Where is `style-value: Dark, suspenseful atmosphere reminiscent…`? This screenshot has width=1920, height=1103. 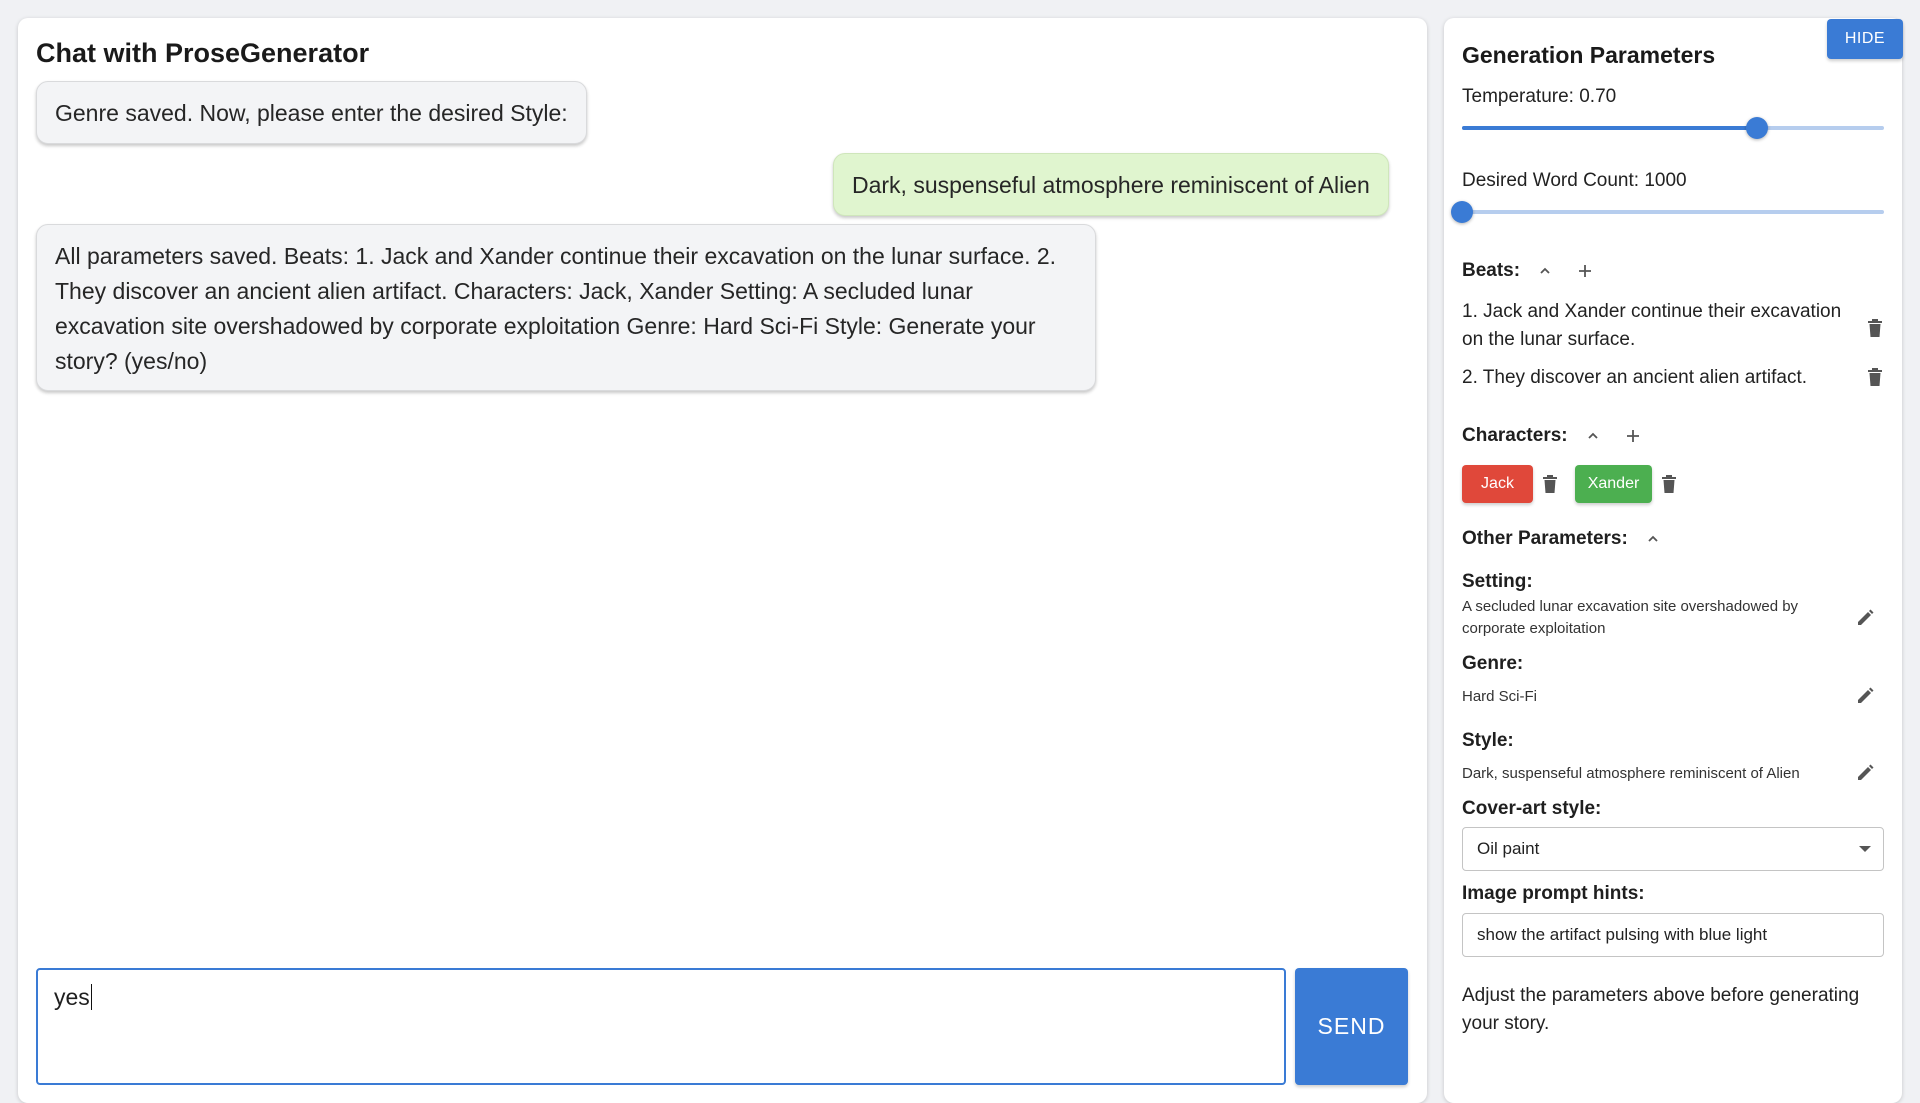 style-value: Dark, suspenseful atmosphere reminiscent… is located at coordinates (1631, 773).